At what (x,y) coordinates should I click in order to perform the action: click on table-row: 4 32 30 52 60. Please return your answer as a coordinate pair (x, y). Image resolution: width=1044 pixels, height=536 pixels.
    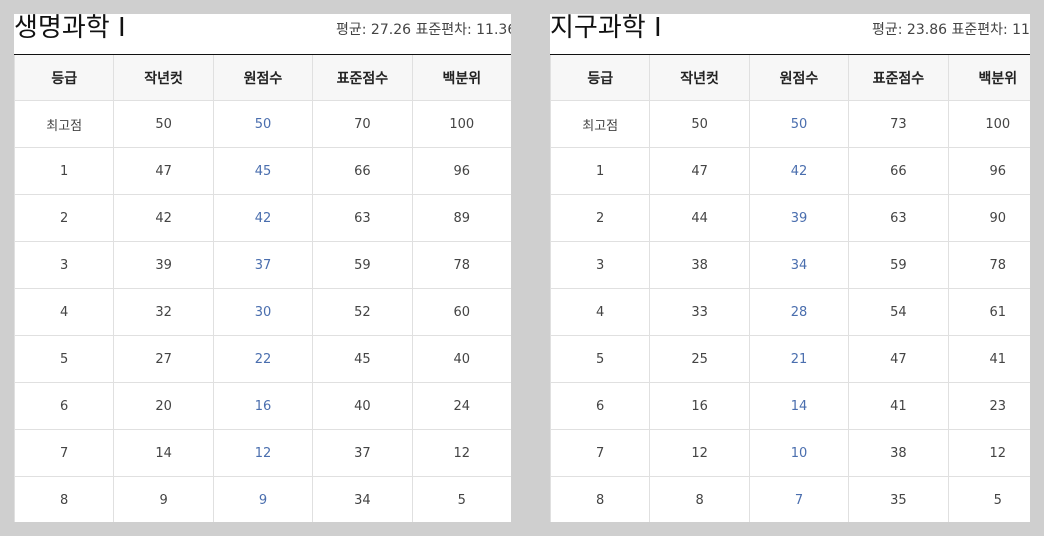
    Looking at the image, I should click on (262, 312).